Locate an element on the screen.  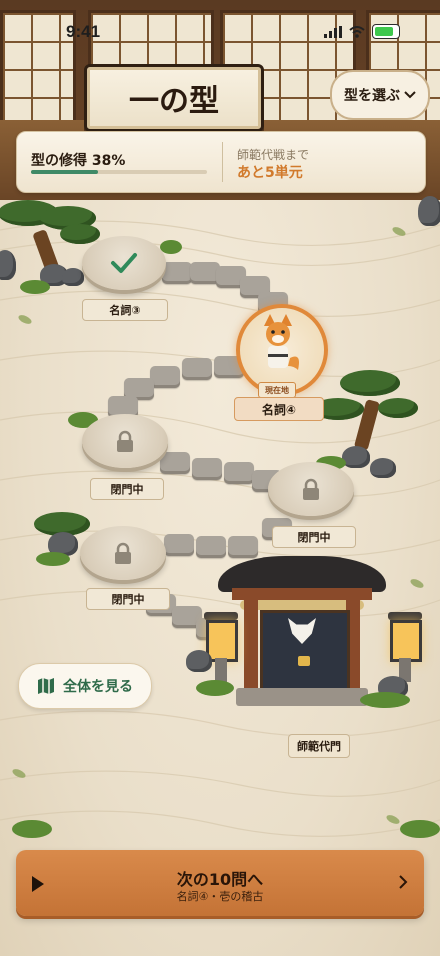
kata-select-label: 型を選ぶ is located at coordinates (372, 96).